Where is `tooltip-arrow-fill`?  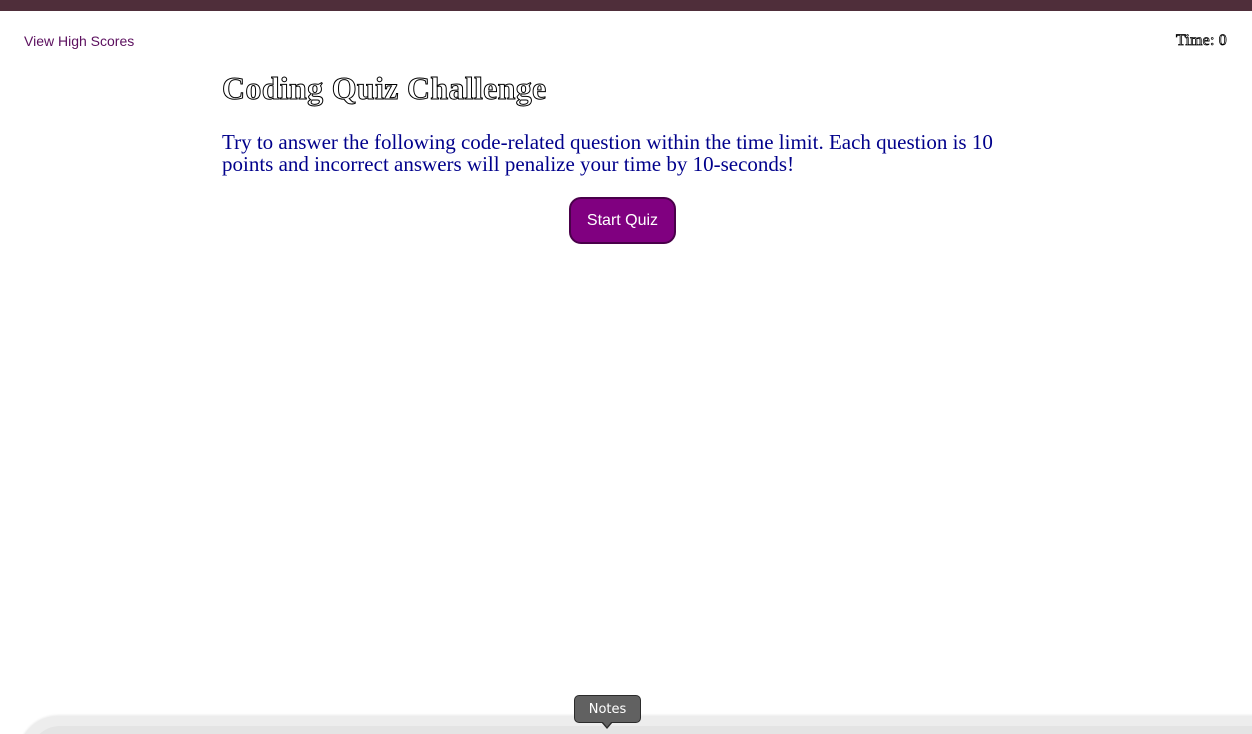 tooltip-arrow-fill is located at coordinates (607, 724).